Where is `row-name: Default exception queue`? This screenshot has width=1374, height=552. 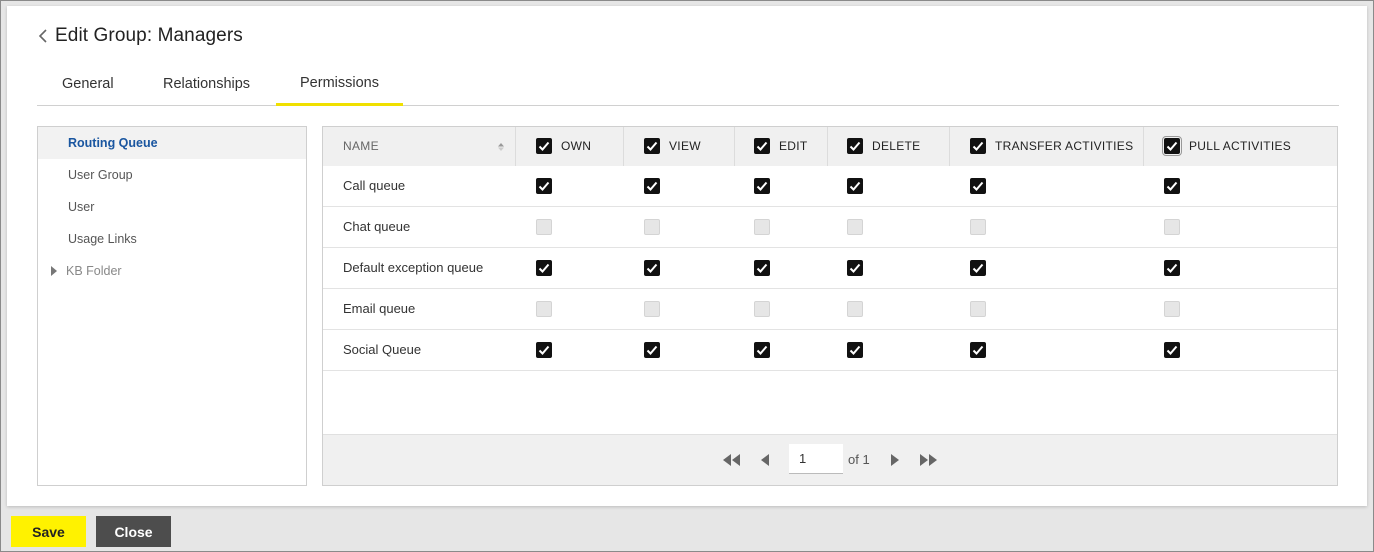
row-name: Default exception queue is located at coordinates (413, 267).